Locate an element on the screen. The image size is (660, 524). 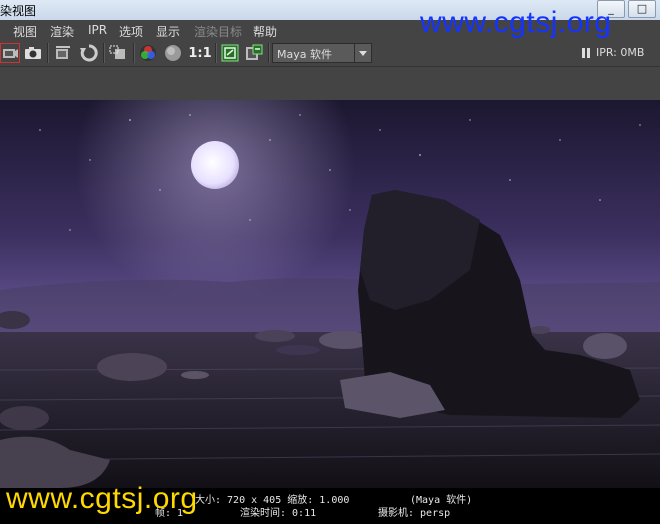
remove-image-icon is located at coordinates (254, 53).